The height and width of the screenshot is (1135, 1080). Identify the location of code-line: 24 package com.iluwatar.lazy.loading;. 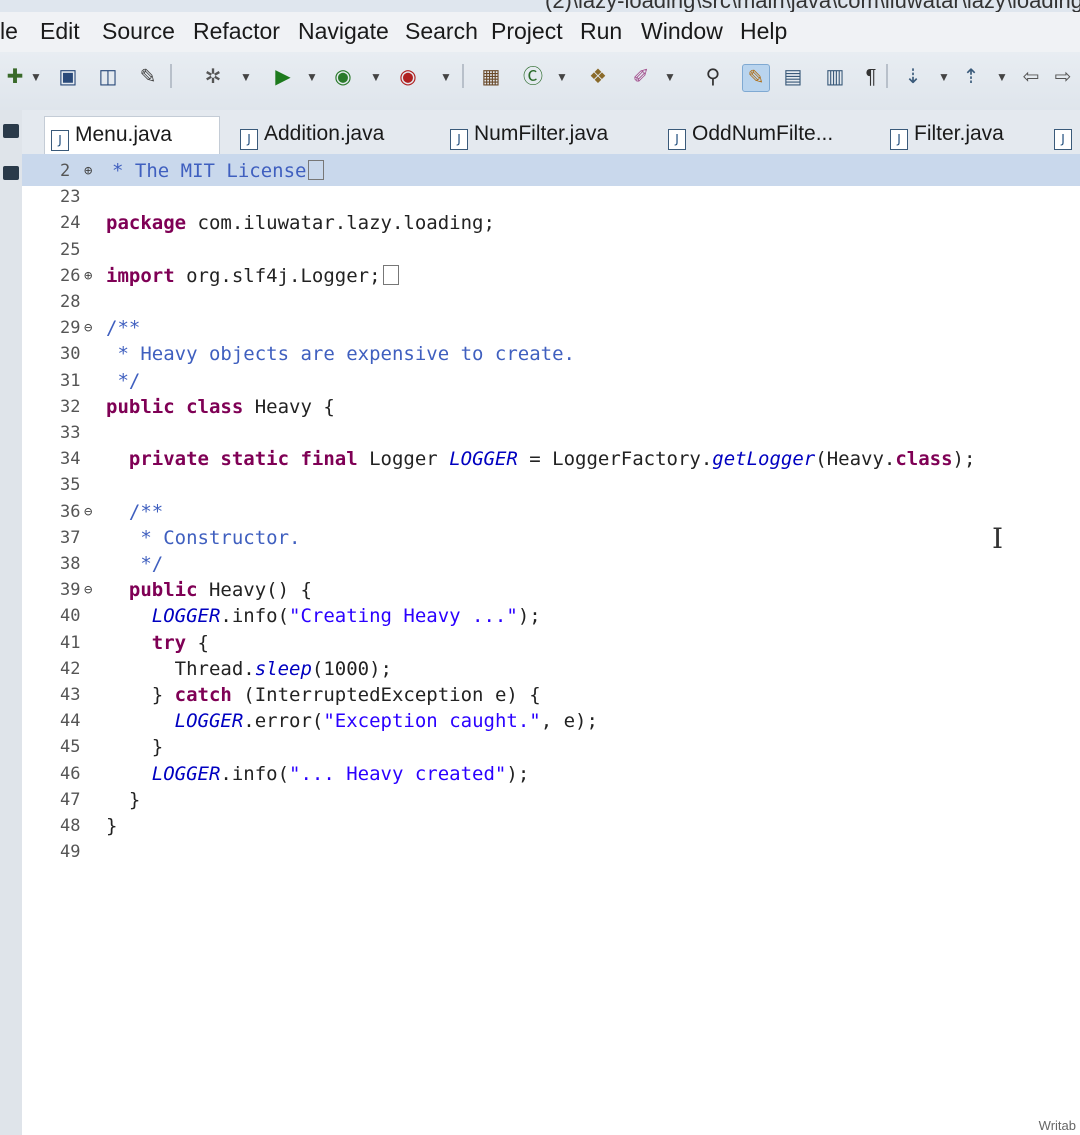
(551, 223).